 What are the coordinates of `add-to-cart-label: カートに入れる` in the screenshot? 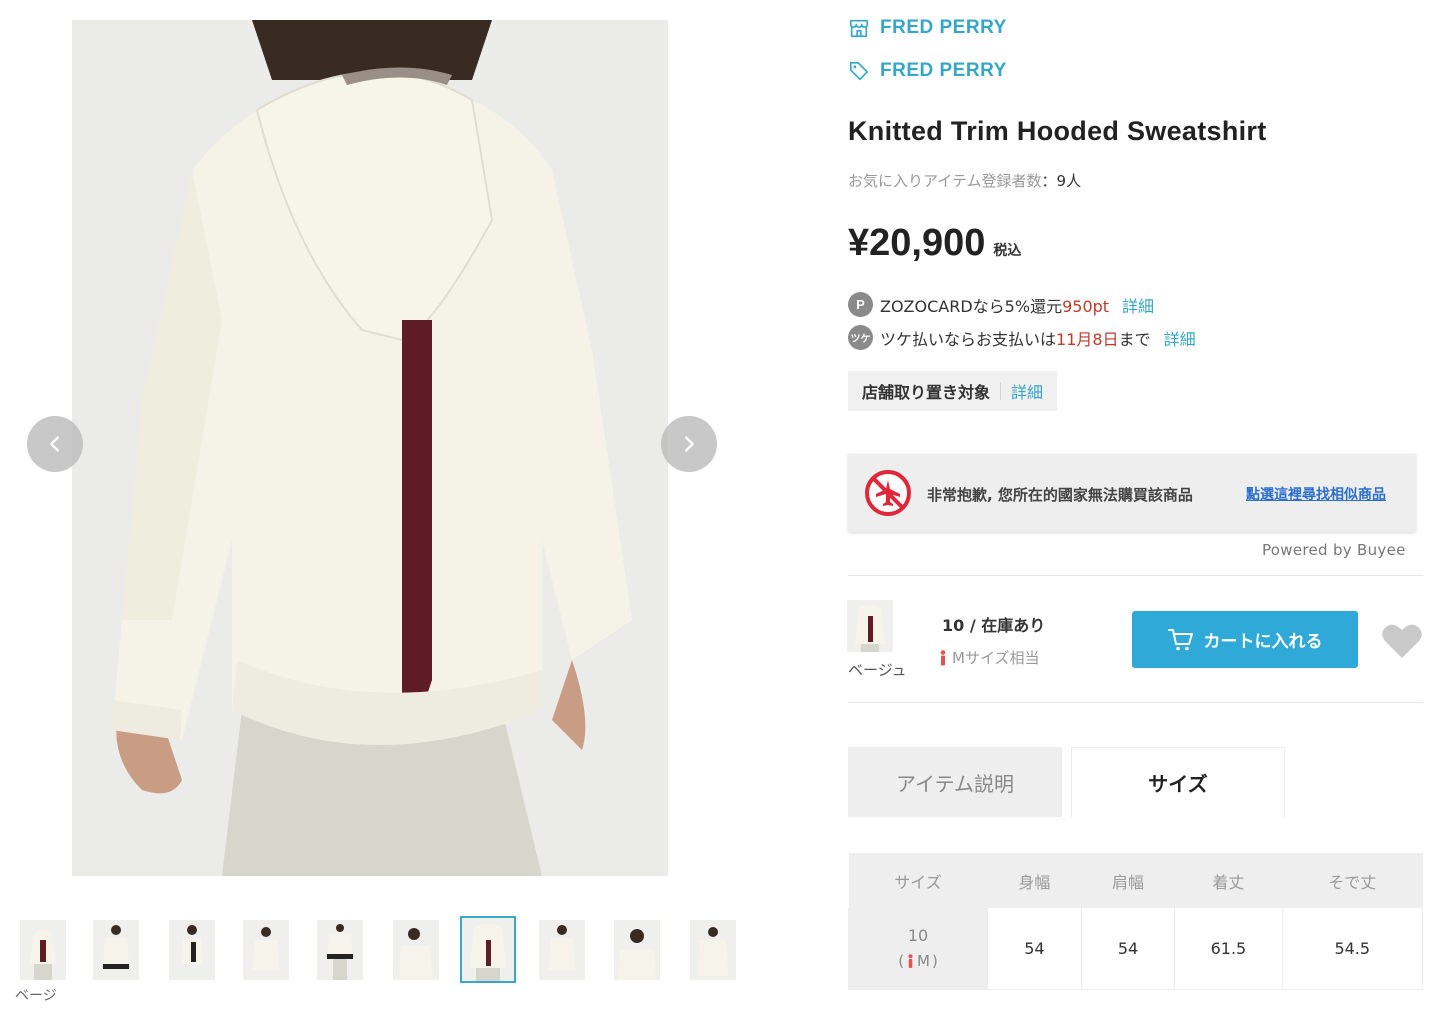 It's located at (1263, 642).